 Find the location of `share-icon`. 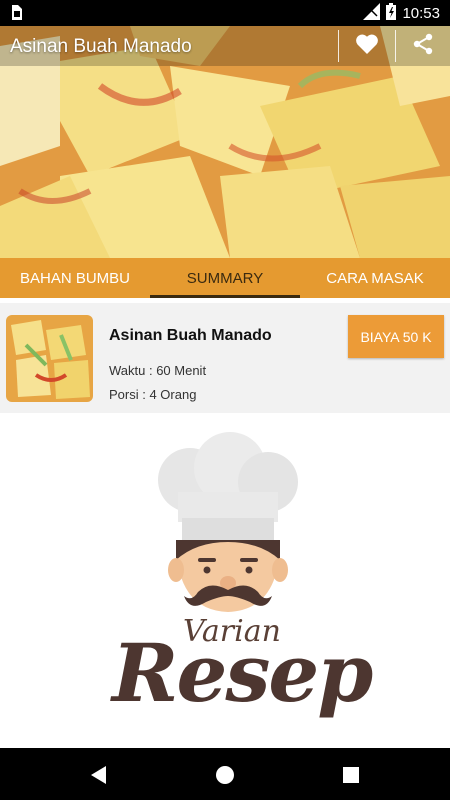

share-icon is located at coordinates (423, 46).